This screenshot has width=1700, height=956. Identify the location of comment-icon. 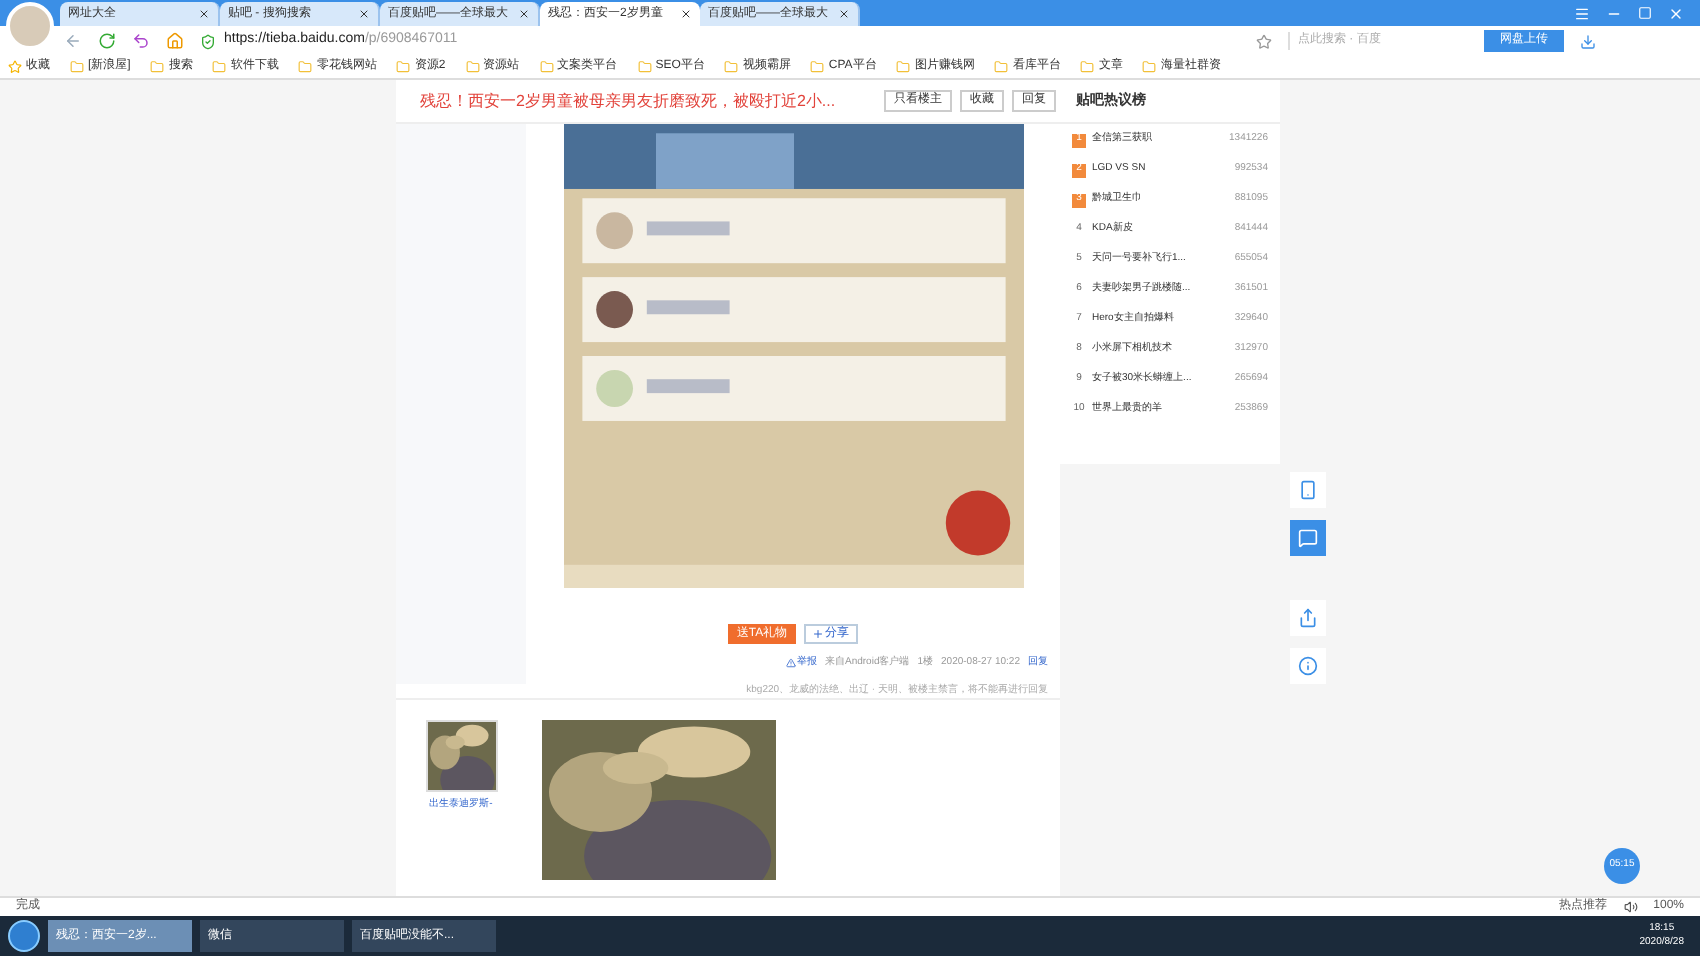
(1308, 538).